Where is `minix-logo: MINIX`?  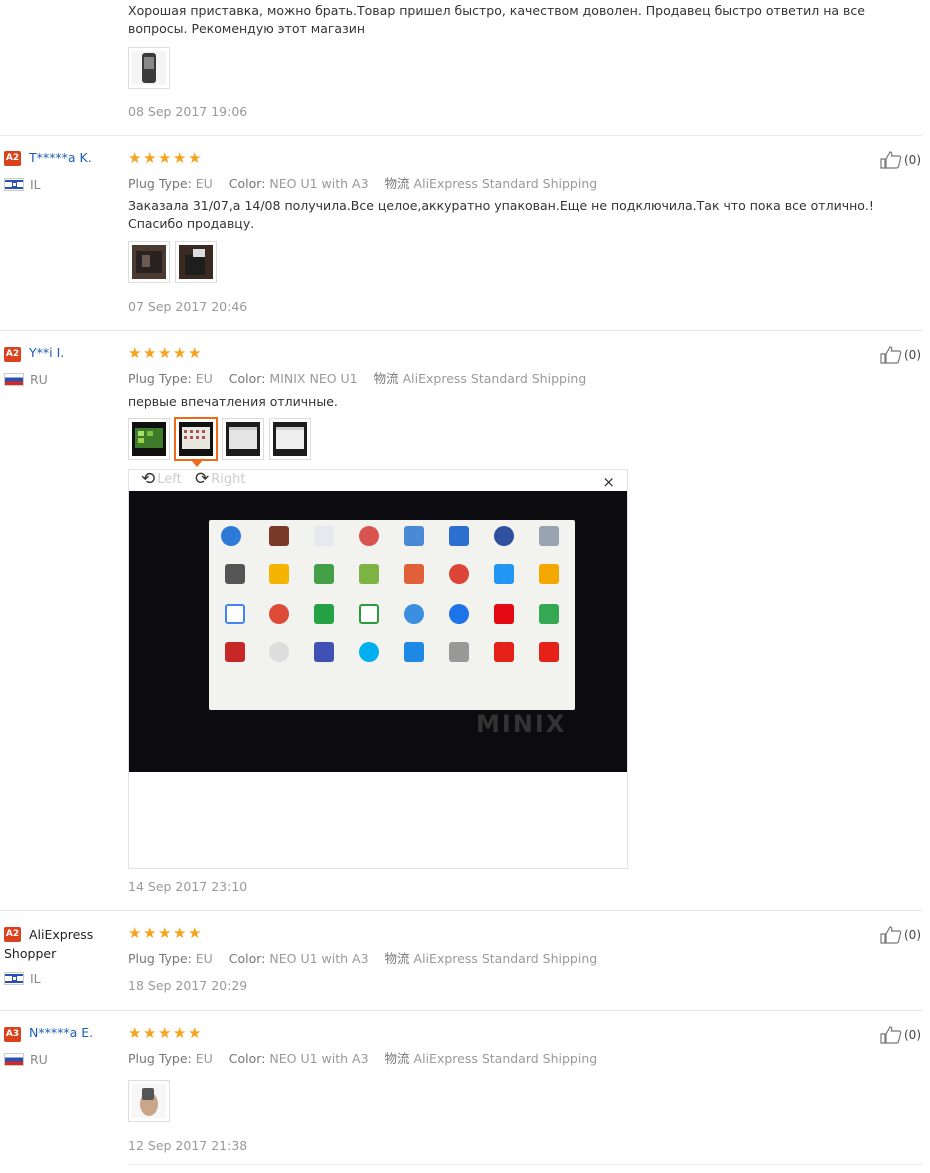 minix-logo: MINIX is located at coordinates (521, 724).